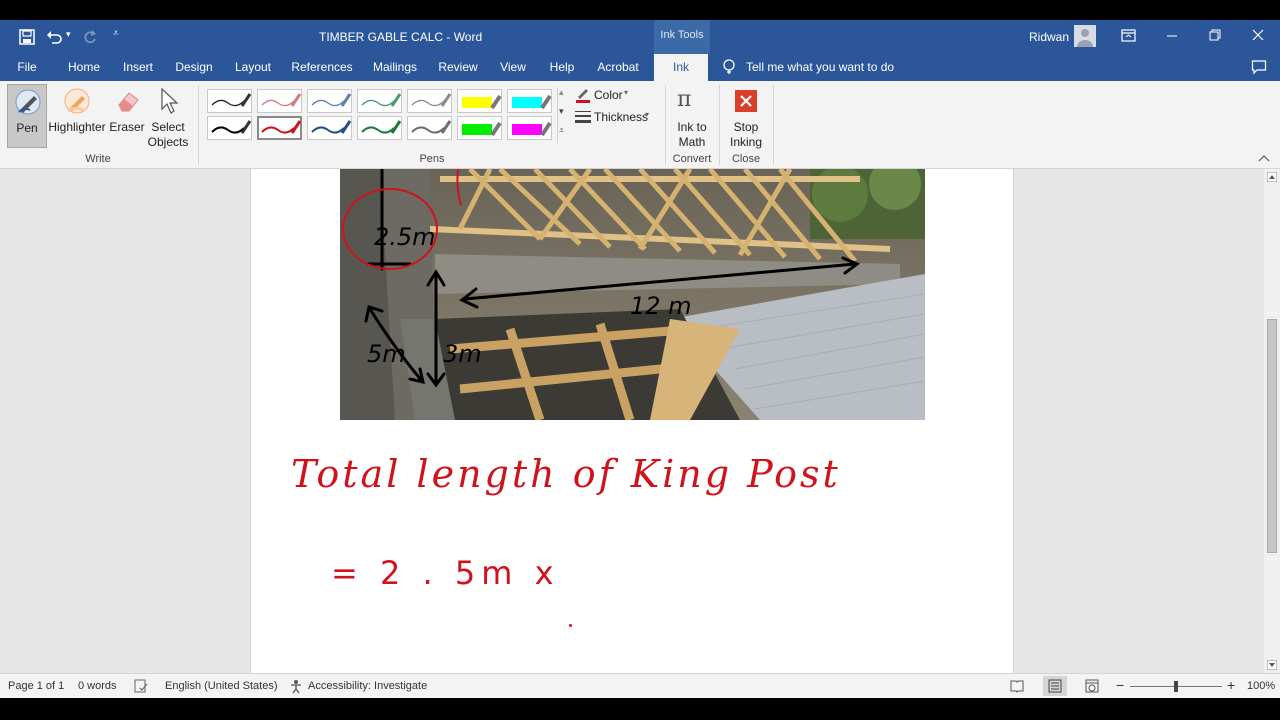 The height and width of the screenshot is (720, 1280). Describe the element at coordinates (429, 101) in the screenshot. I see `pen-swatch-grey-light` at that location.